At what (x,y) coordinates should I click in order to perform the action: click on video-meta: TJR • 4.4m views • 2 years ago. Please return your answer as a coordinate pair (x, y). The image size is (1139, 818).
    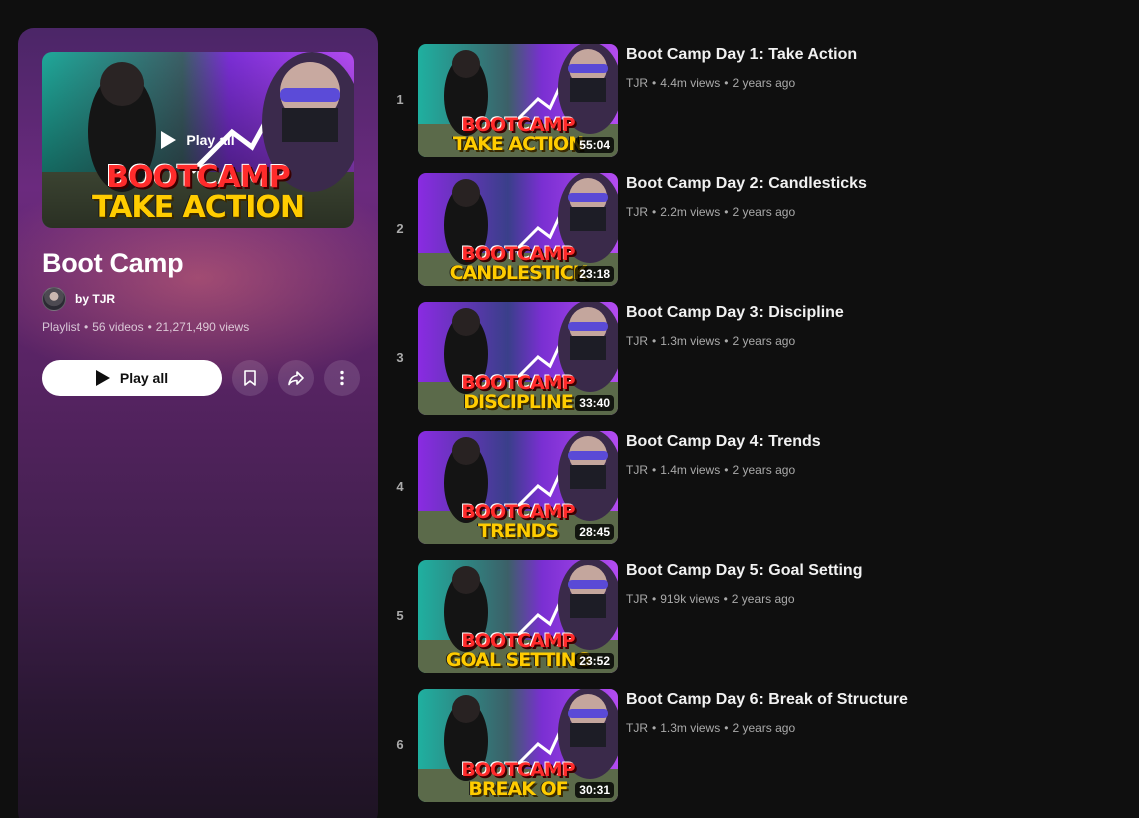
    Looking at the image, I should click on (710, 83).